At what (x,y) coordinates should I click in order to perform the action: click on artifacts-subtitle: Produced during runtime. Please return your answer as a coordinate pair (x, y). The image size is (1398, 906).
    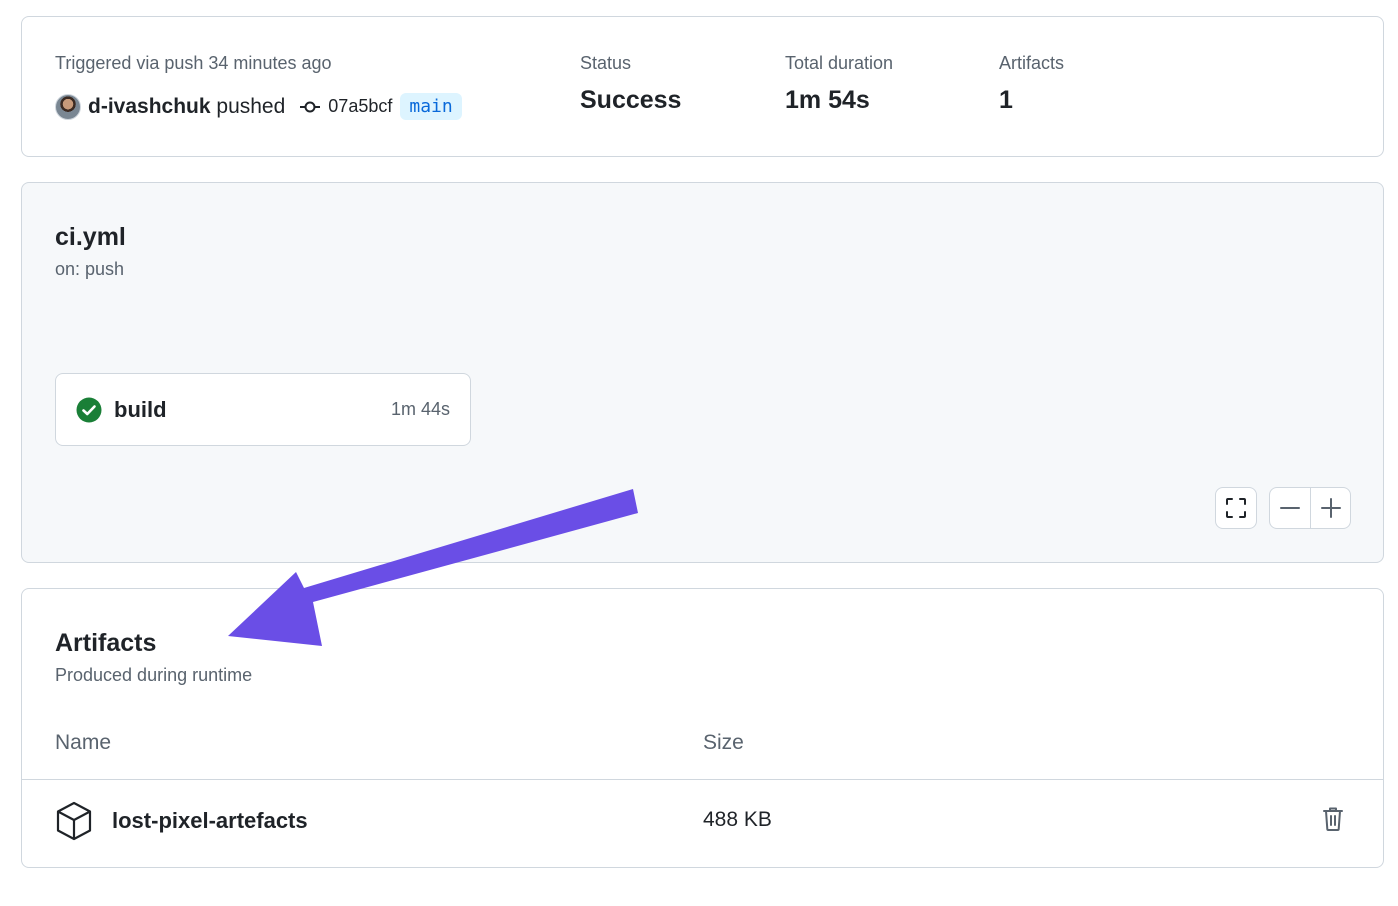
    Looking at the image, I should click on (154, 675).